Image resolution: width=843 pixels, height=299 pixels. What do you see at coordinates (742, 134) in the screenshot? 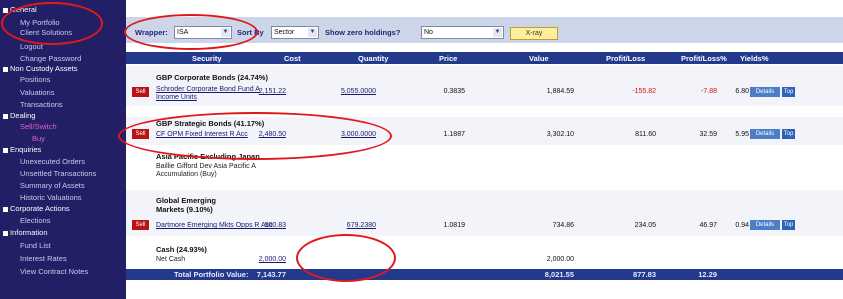
I see `yield-value: 5.95` at bounding box center [742, 134].